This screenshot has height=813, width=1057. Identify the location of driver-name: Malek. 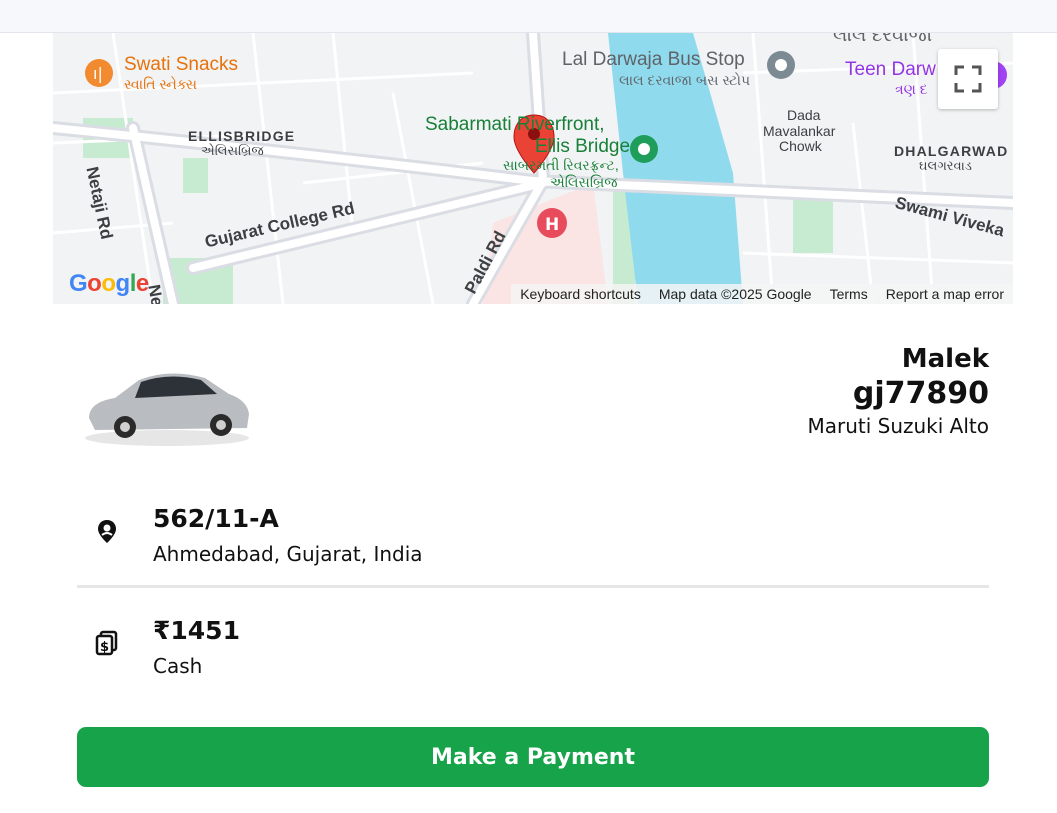
(945, 359).